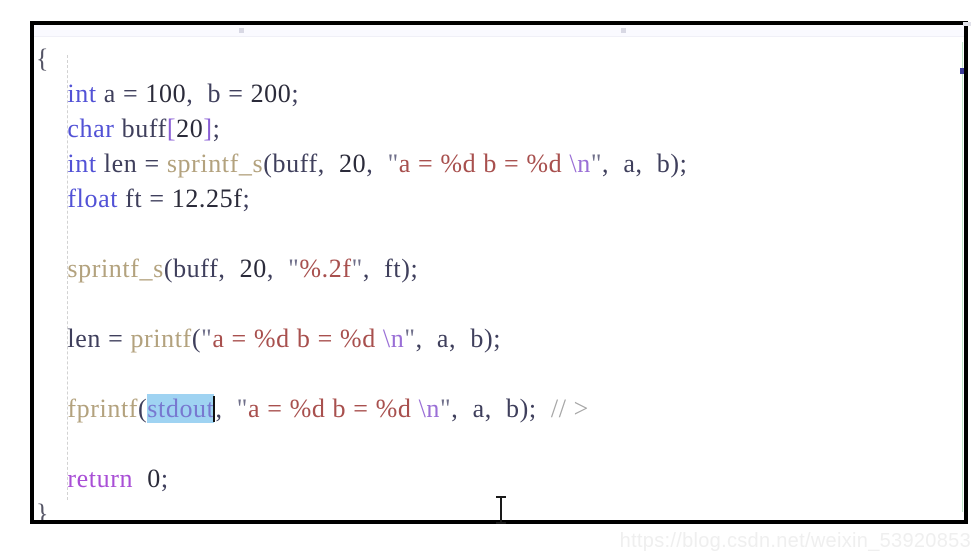 This screenshot has height=559, width=975. What do you see at coordinates (569, 408) in the screenshot?
I see `code-comment: // >` at bounding box center [569, 408].